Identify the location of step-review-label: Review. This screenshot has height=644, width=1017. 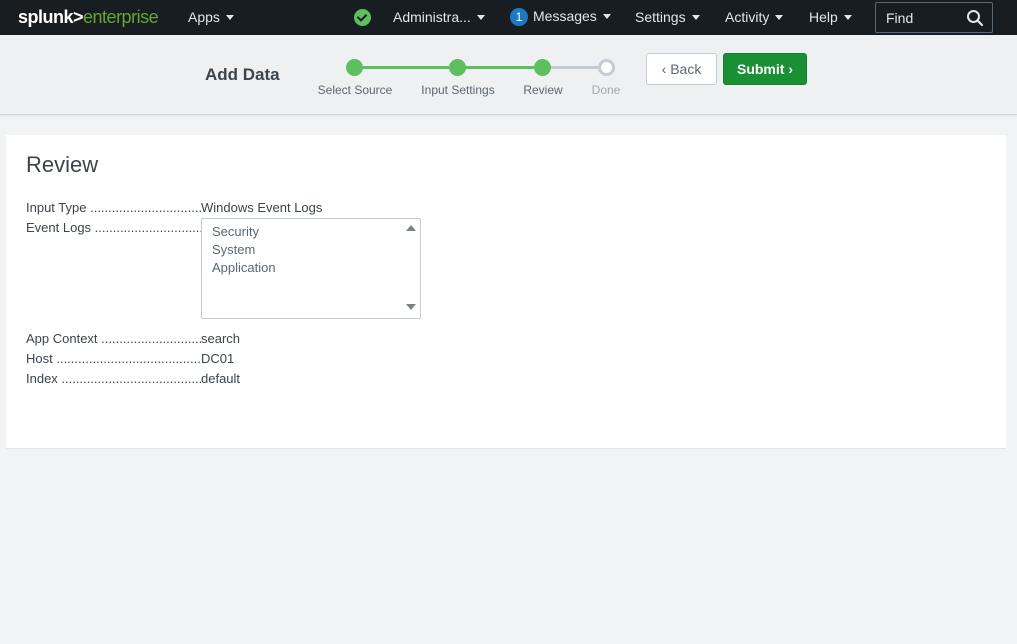
(543, 90).